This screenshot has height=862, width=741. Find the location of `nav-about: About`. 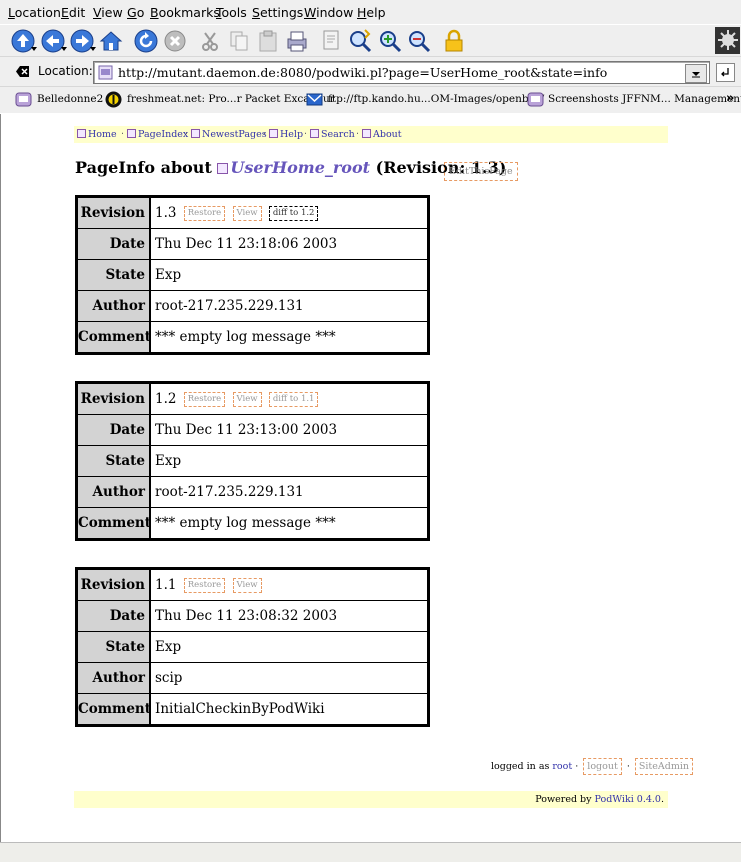

nav-about: About is located at coordinates (382, 134).